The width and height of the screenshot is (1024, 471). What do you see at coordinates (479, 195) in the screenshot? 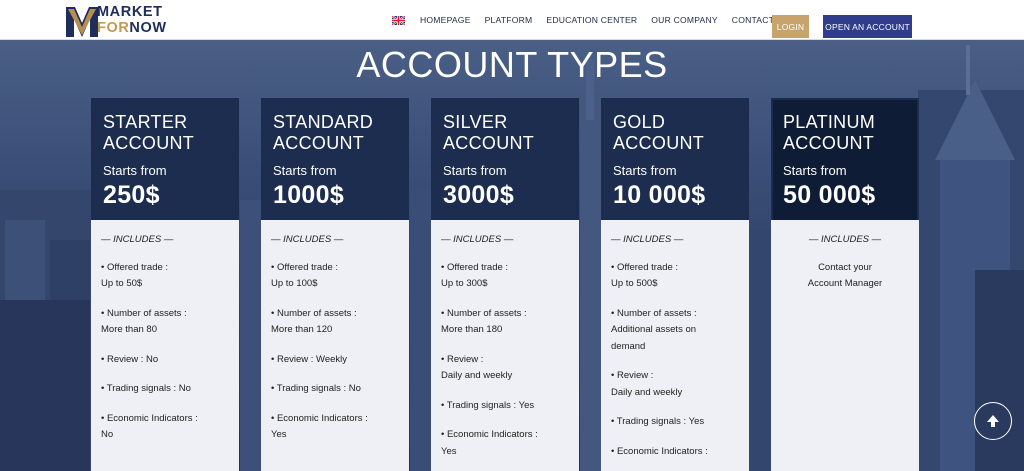
I see `card-price: 3000$` at bounding box center [479, 195].